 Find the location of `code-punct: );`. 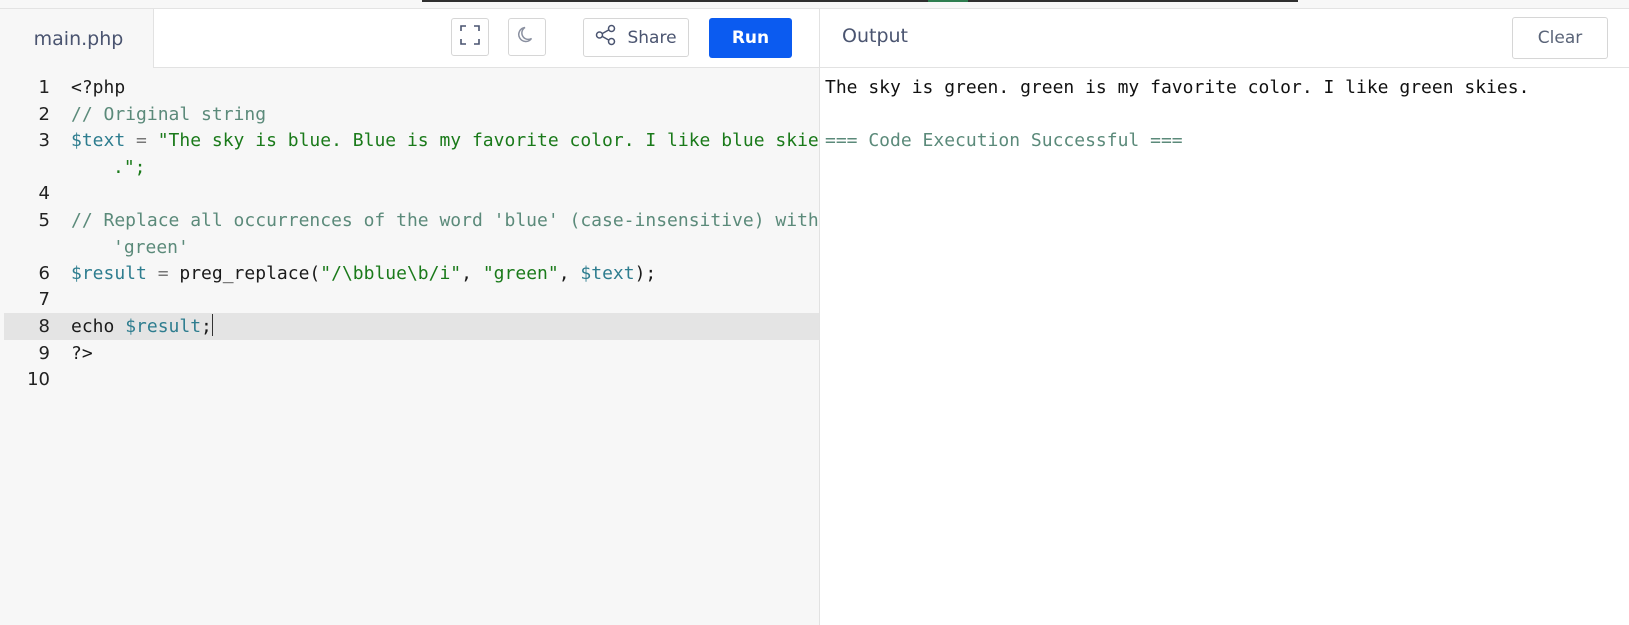

code-punct: ); is located at coordinates (645, 273).